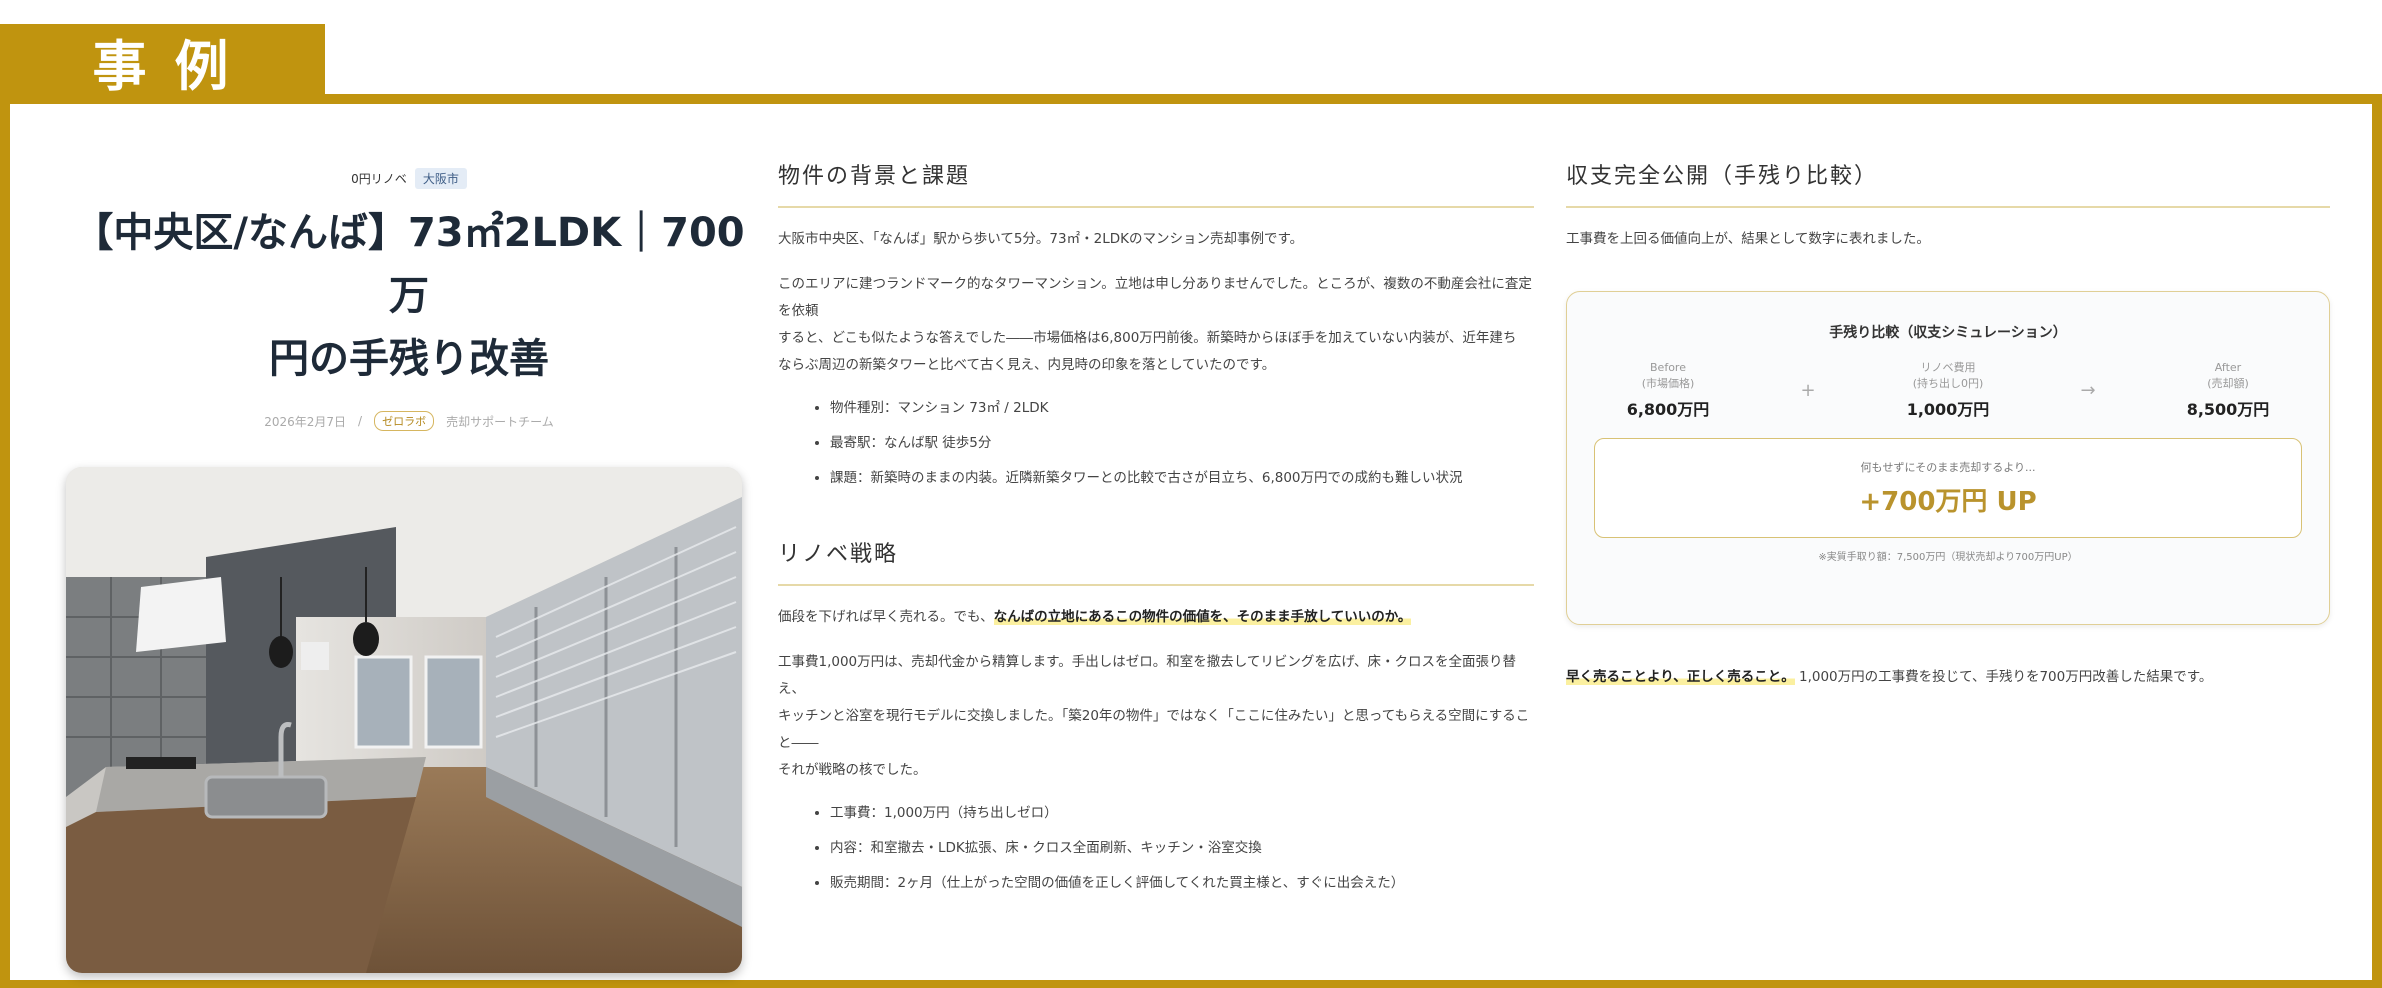  Describe the element at coordinates (379, 178) in the screenshot. I see `tag-zero-reno: 0円リノベ` at that location.